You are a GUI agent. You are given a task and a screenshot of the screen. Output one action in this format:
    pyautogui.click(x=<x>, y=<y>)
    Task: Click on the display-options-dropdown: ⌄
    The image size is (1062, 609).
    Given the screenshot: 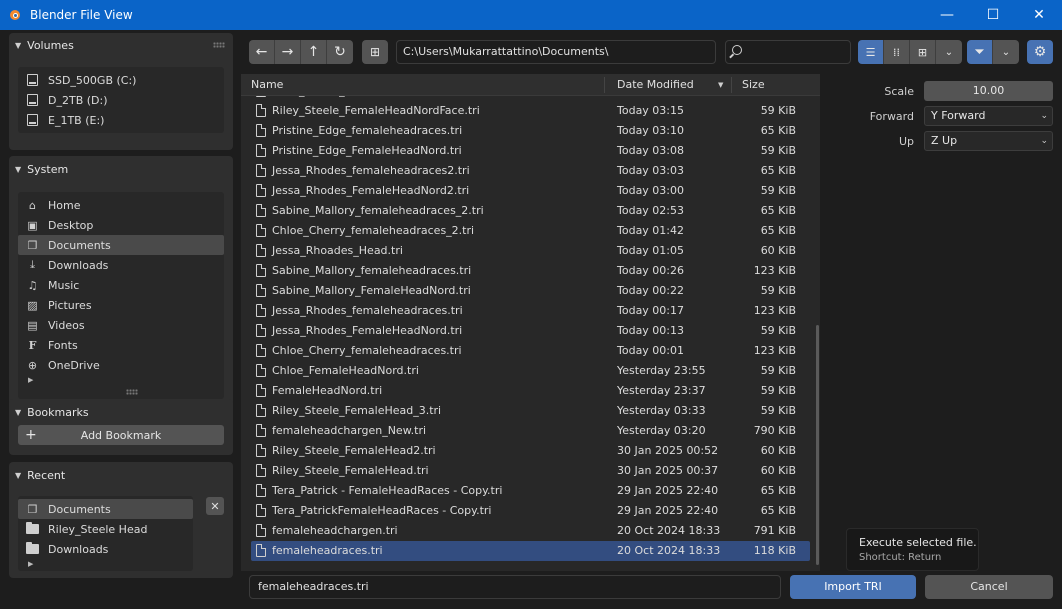 What is the action you would take?
    pyautogui.click(x=949, y=52)
    